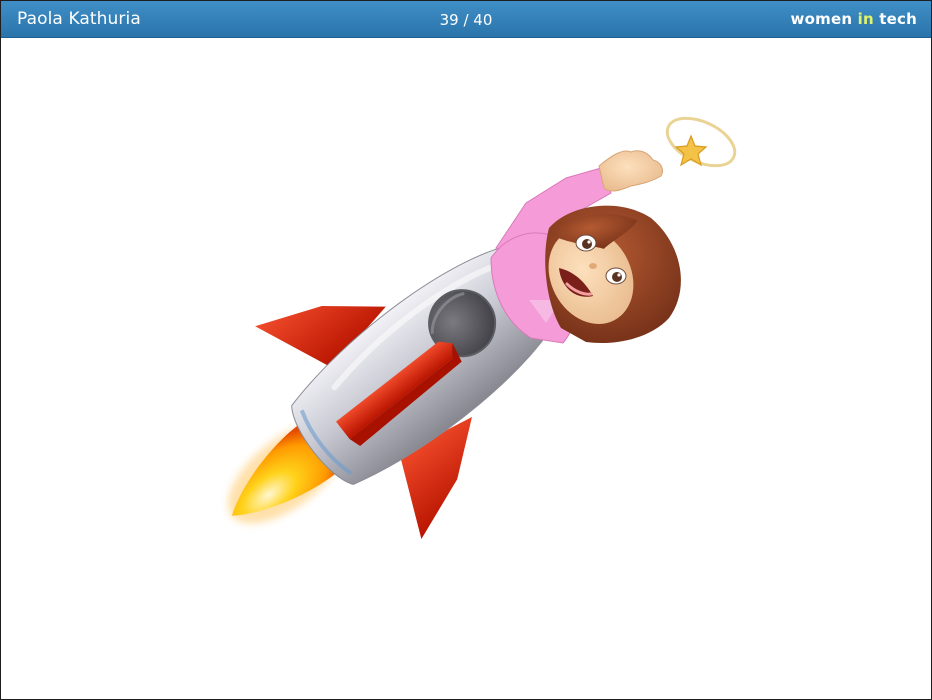 The width and height of the screenshot is (932, 700). Describe the element at coordinates (483, 20) in the screenshot. I see `total-slide-count: 40` at that location.